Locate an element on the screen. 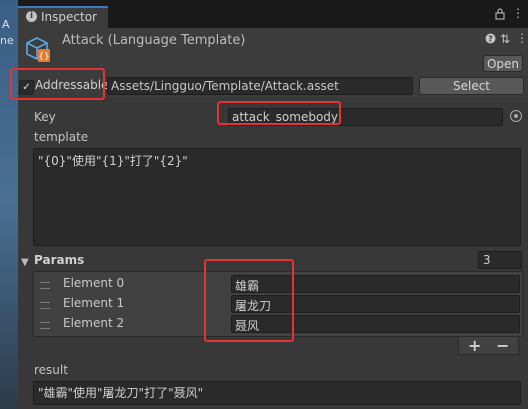 This screenshot has height=409, width=528. highlight-key is located at coordinates (279, 113).